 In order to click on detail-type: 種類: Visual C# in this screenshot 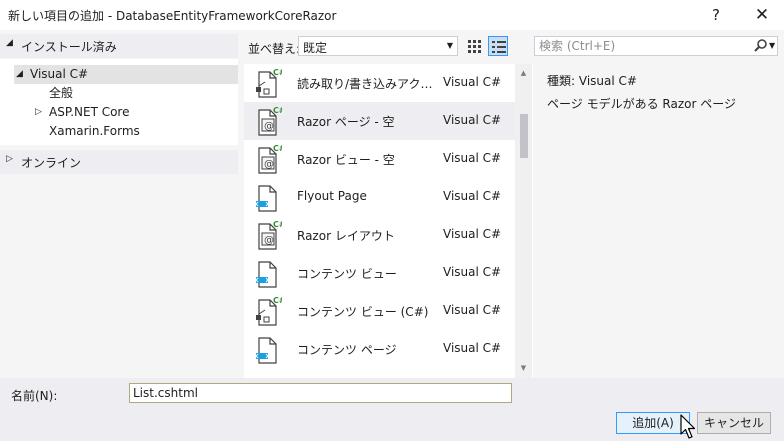, I will do `click(592, 80)`.